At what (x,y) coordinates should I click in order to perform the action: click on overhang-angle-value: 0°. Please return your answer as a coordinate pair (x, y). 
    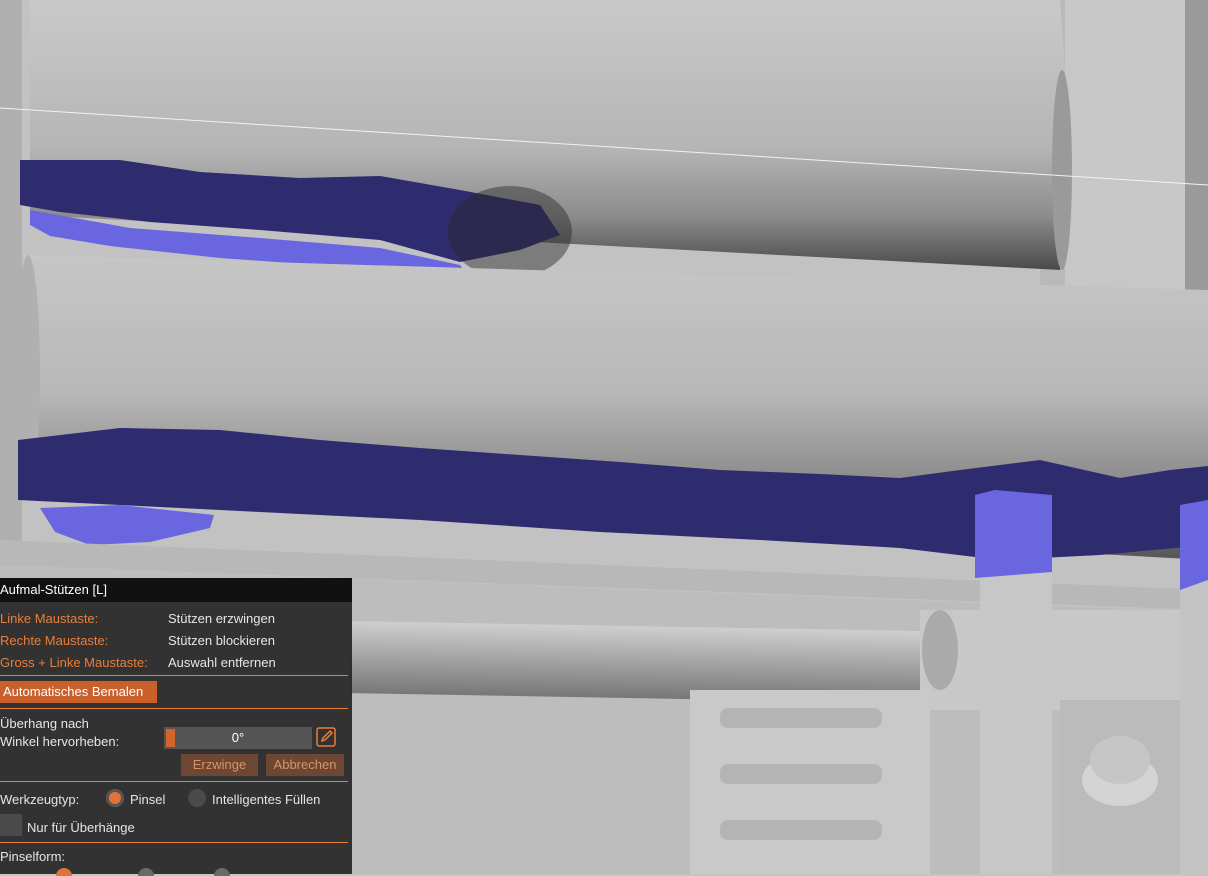
    Looking at the image, I should click on (238, 737).